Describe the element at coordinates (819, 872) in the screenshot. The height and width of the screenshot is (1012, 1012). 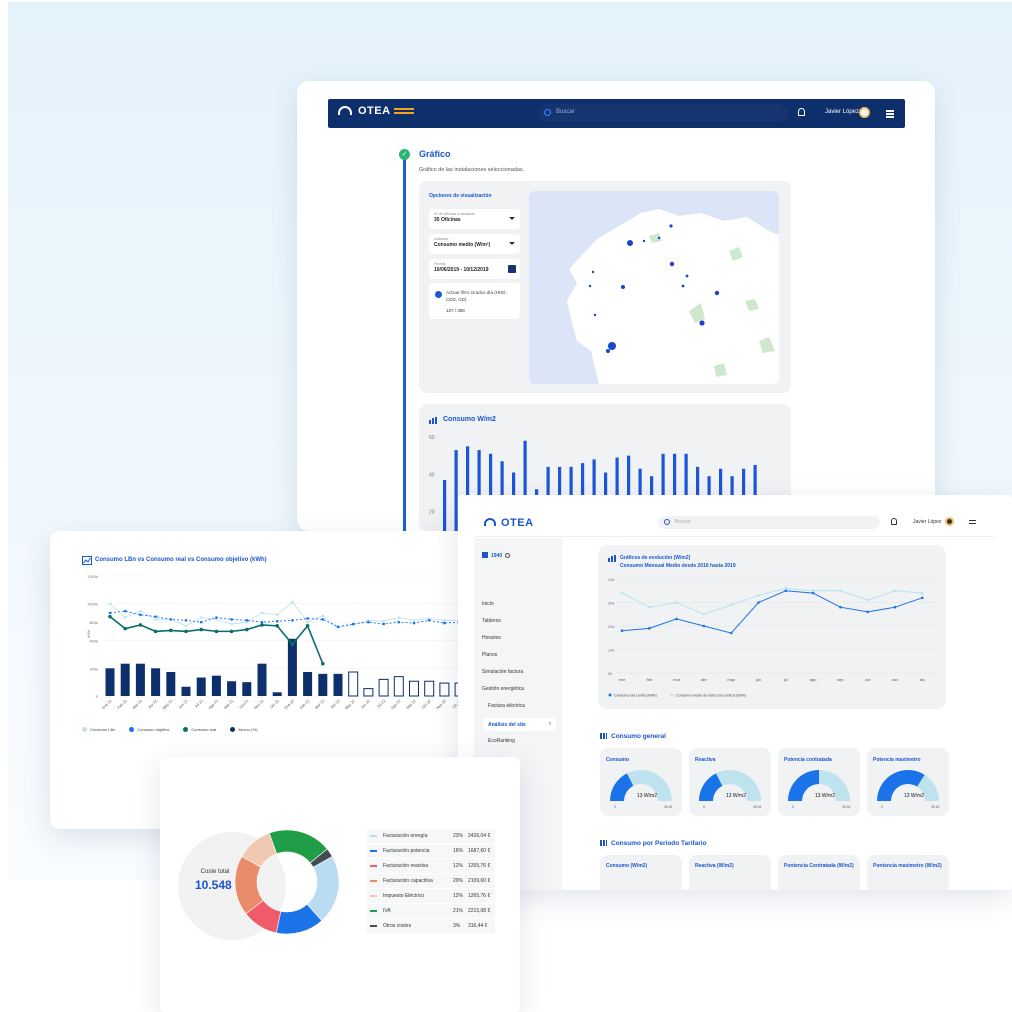
I see `periodo-card: Pontencia Contratada (W/m2)` at that location.